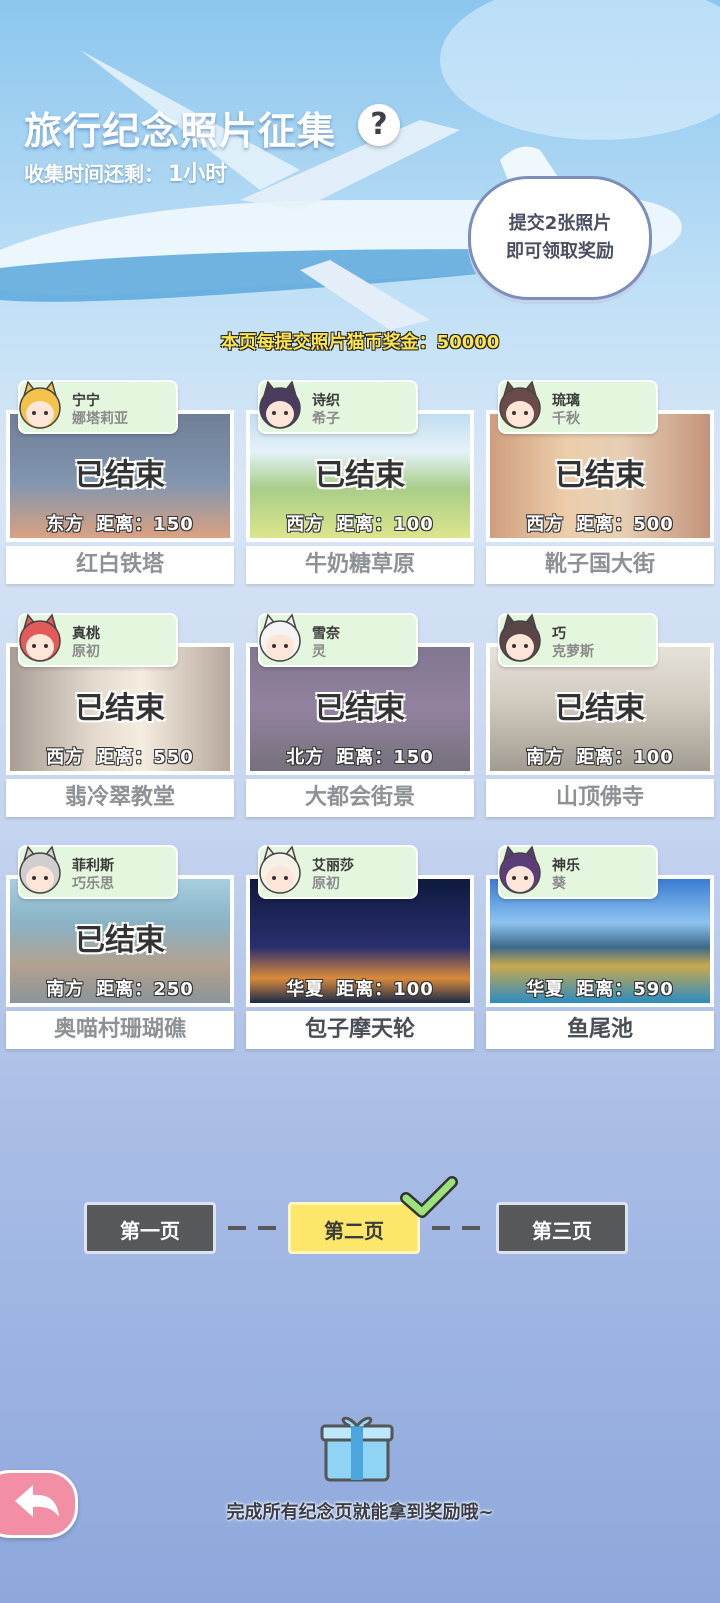 The height and width of the screenshot is (1603, 720). I want to click on character-tag: 巧克萝斯, so click(578, 640).